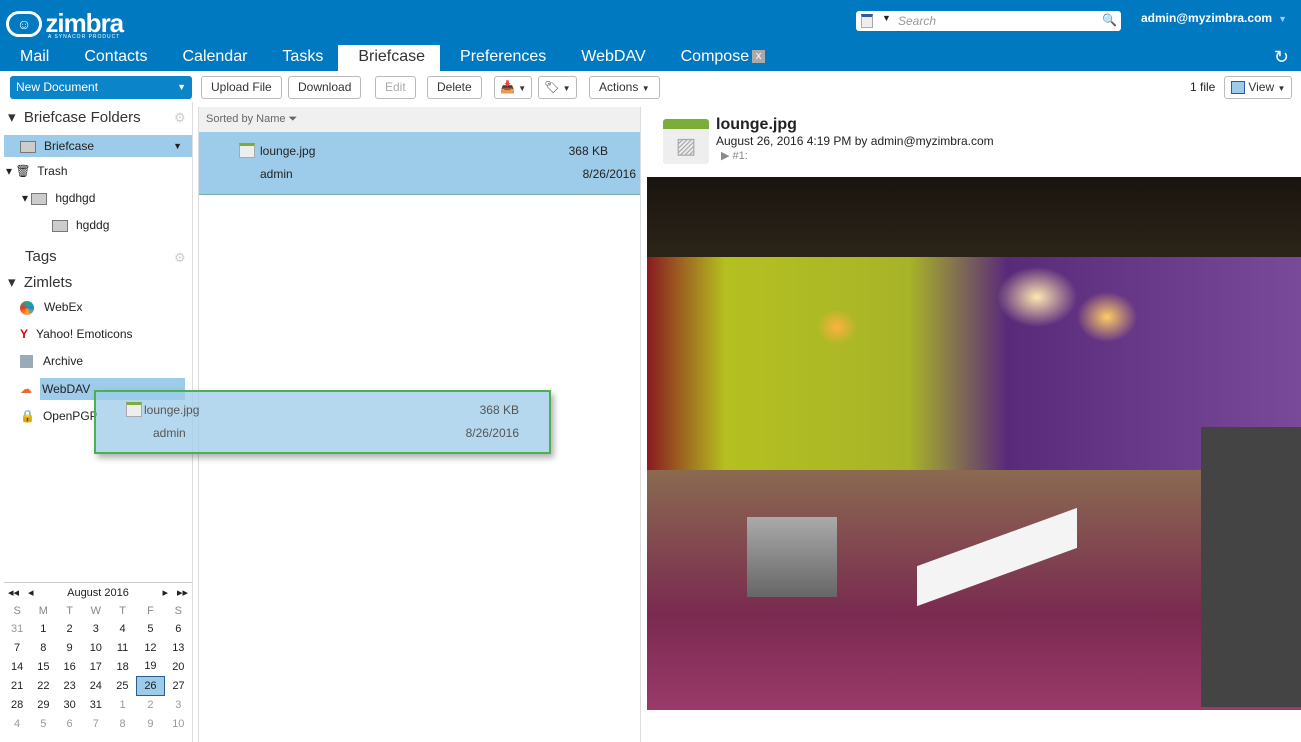 The width and height of the screenshot is (1301, 742). Describe the element at coordinates (720, 58) in the screenshot. I see `tab-compose: Compose x` at that location.